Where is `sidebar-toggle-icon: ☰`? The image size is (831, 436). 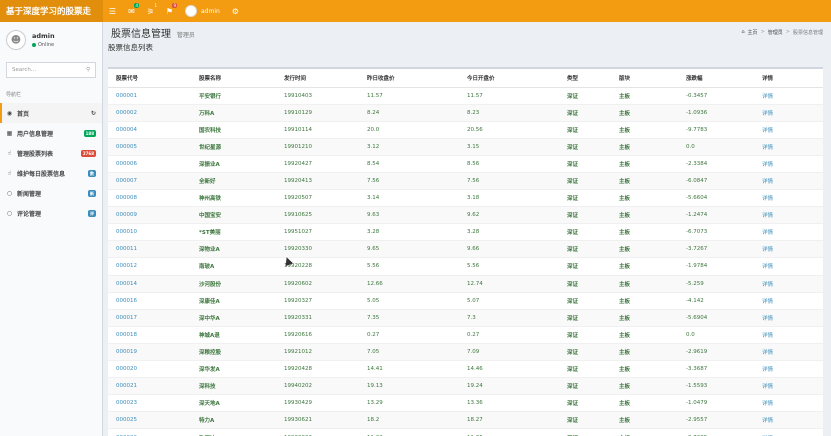 sidebar-toggle-icon: ☰ is located at coordinates (112, 11).